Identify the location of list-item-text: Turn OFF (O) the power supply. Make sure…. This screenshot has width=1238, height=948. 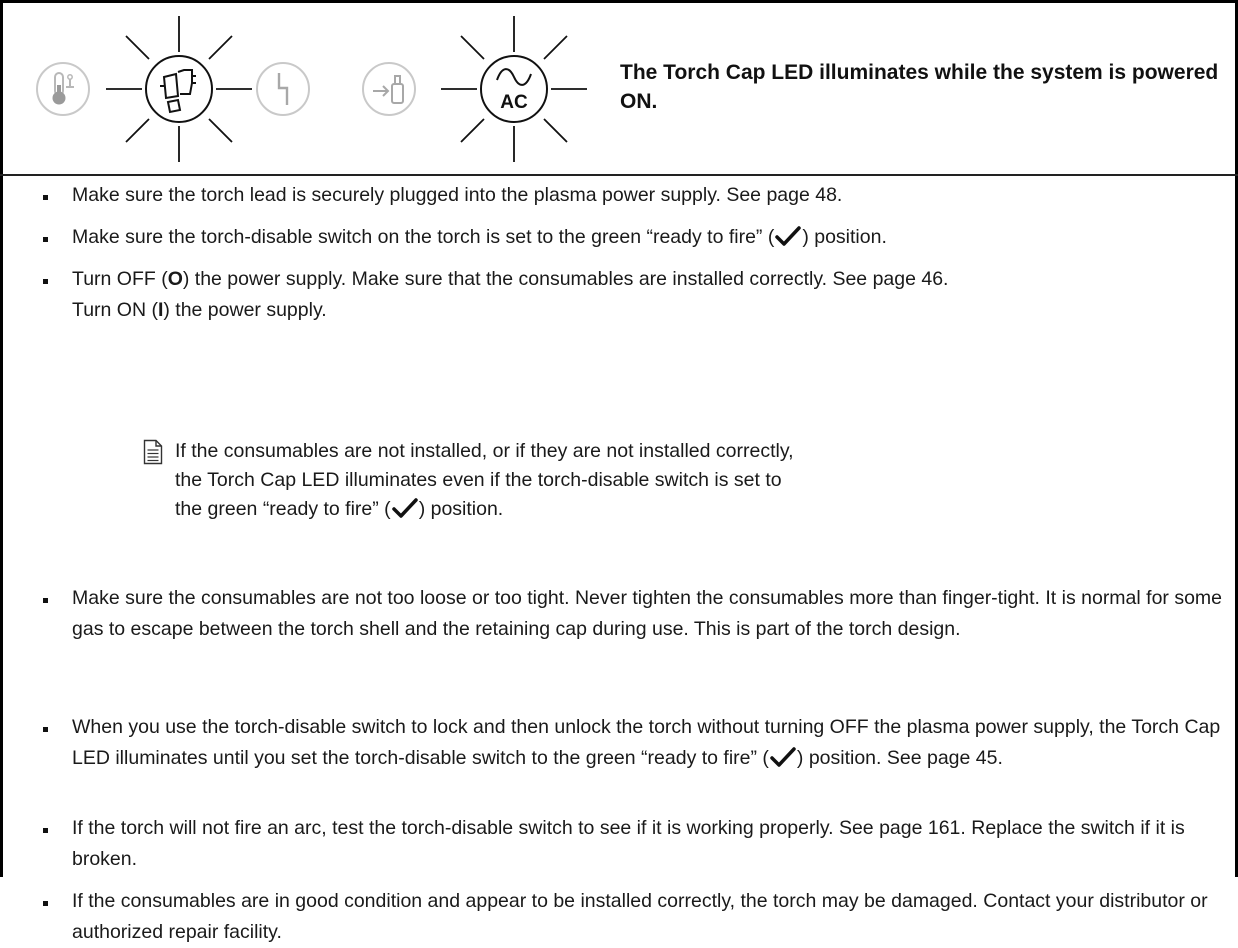
(510, 294).